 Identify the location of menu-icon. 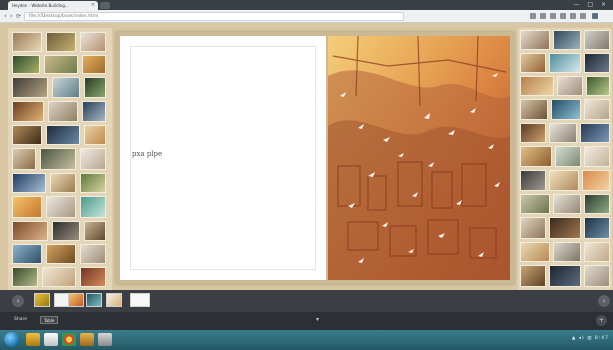
(595, 16).